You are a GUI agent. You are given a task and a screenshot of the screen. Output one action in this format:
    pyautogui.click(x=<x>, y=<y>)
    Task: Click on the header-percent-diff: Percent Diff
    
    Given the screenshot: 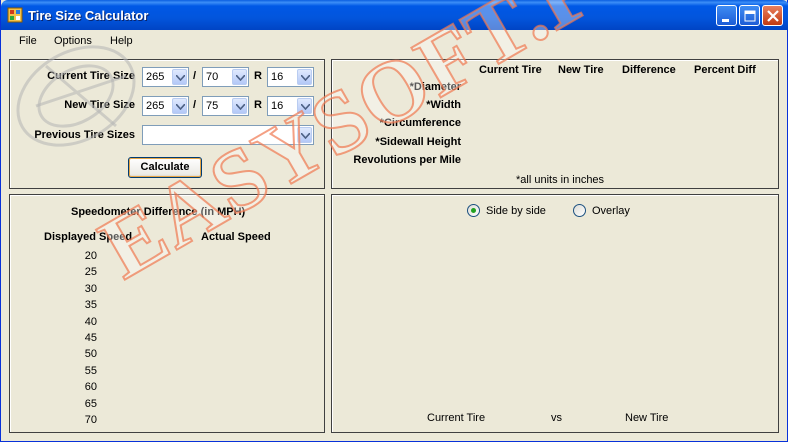 What is the action you would take?
    pyautogui.click(x=725, y=70)
    